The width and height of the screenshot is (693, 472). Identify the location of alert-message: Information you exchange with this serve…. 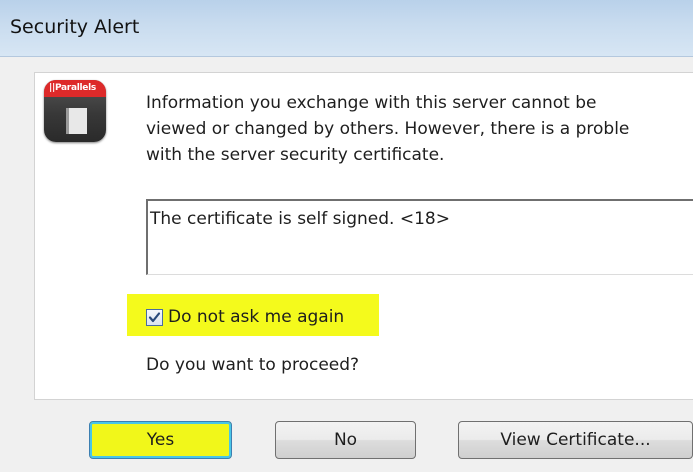
(418, 129).